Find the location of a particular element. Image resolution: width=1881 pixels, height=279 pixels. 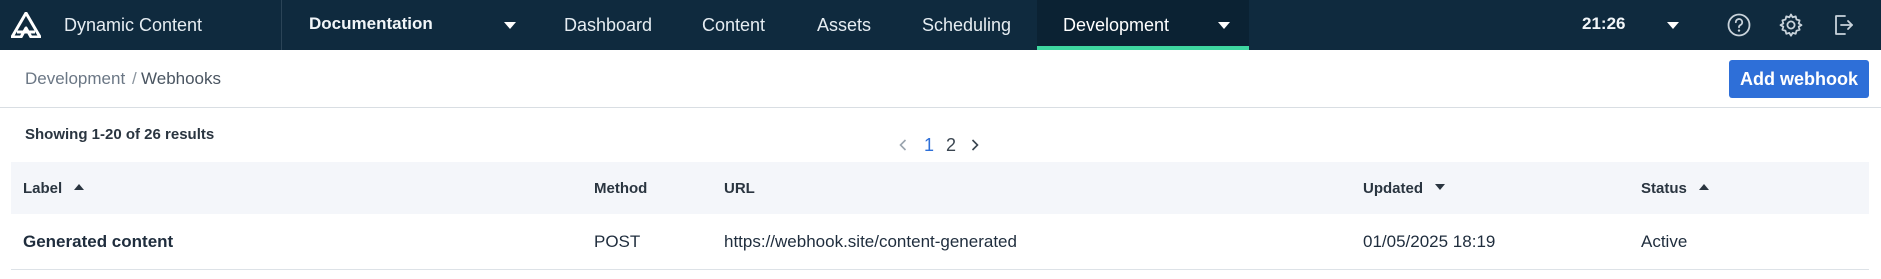

chevron-right-icon is located at coordinates (975, 145).